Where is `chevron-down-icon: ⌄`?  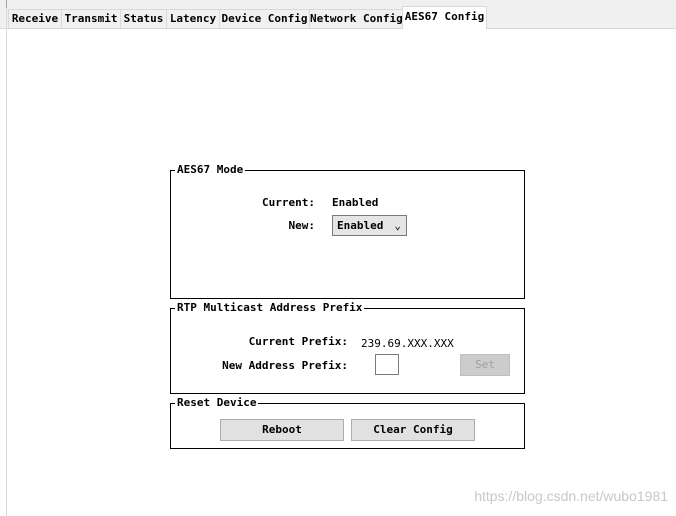
chevron-down-icon: ⌄ is located at coordinates (397, 225).